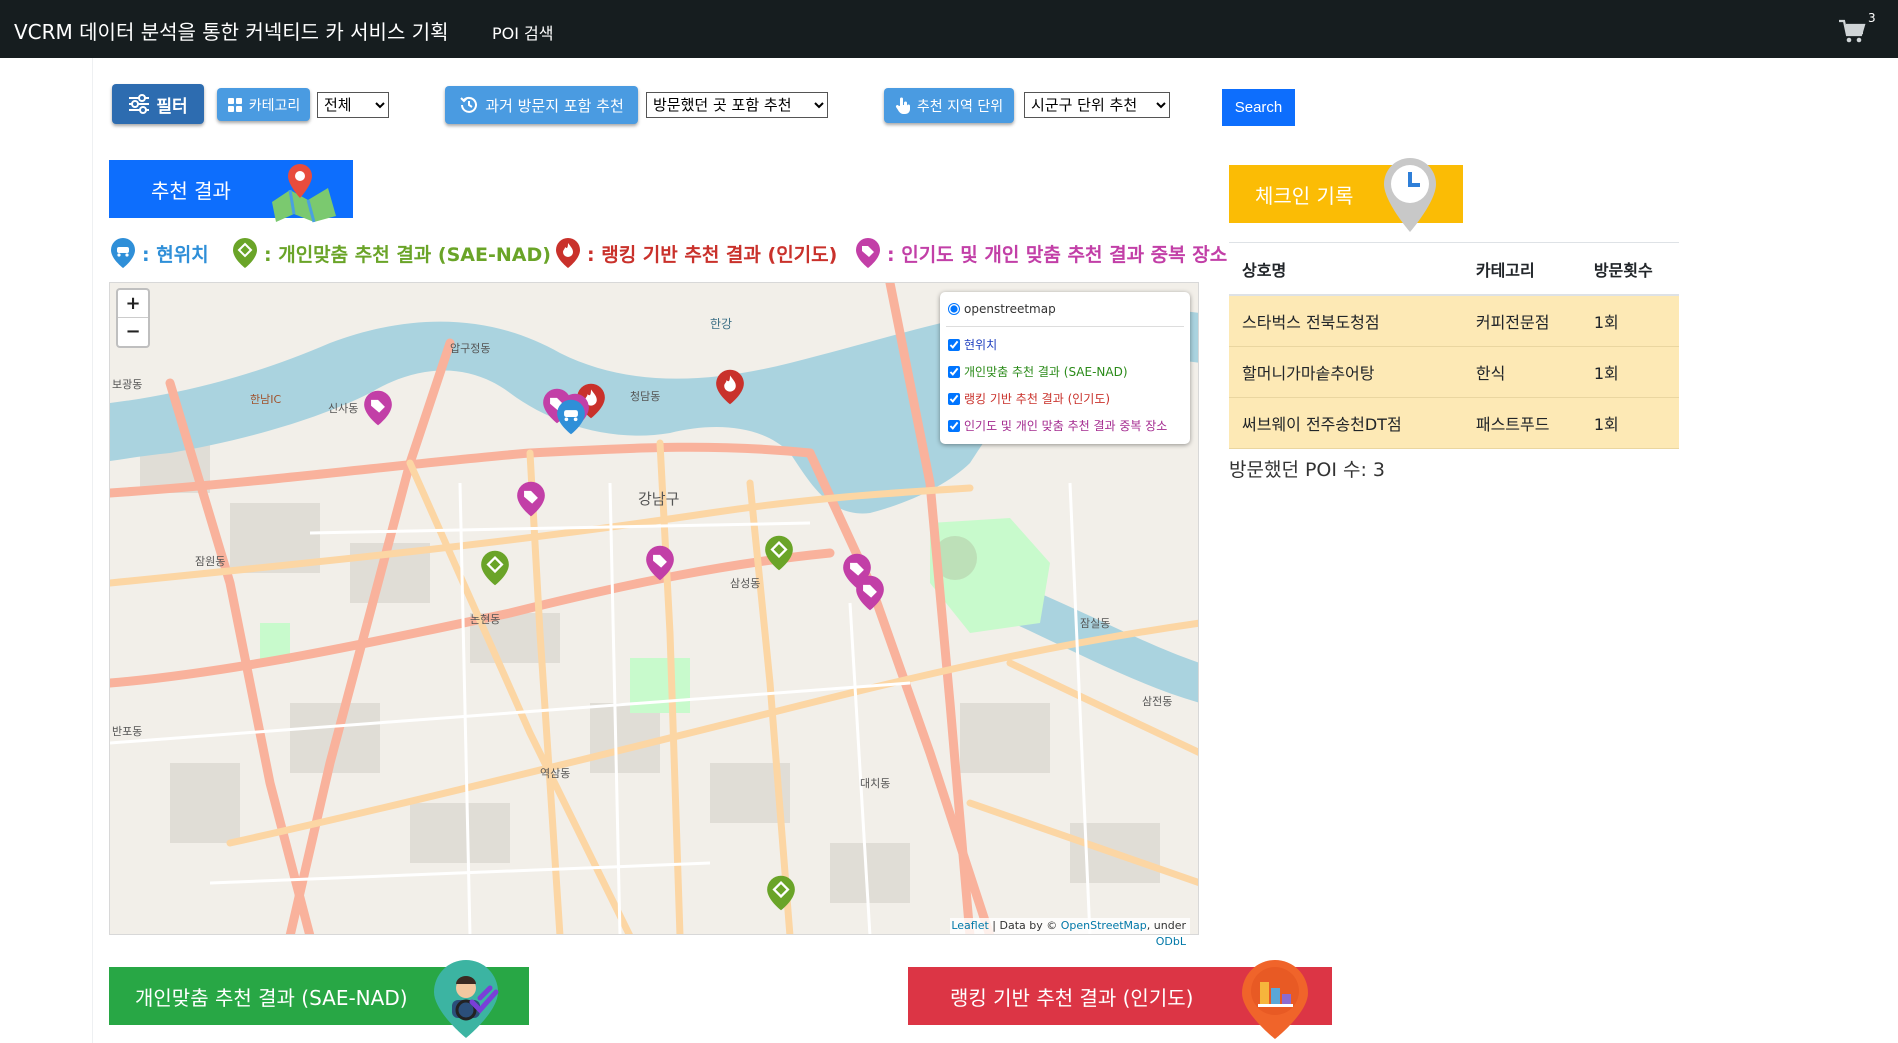 This screenshot has width=1898, height=1043. Describe the element at coordinates (1521, 372) in the screenshot. I see `cell-category: 한식` at that location.